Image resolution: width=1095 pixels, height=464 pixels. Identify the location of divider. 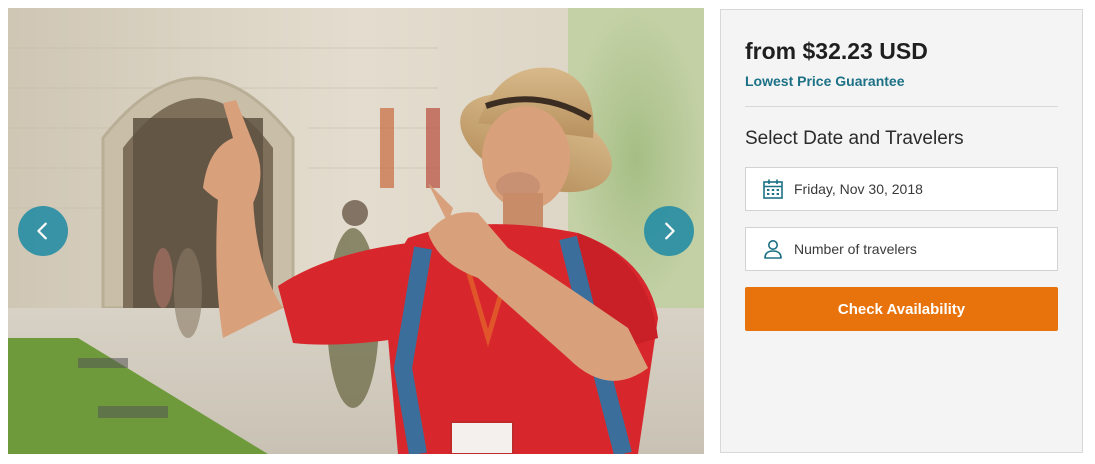
(901, 106).